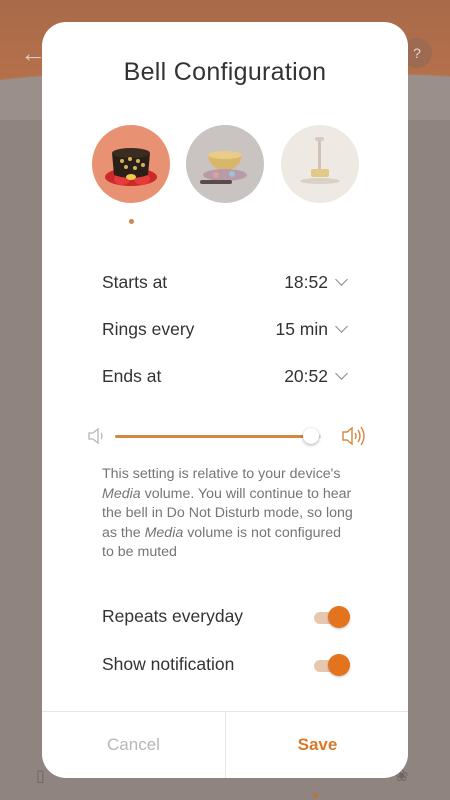 The image size is (450, 800). Describe the element at coordinates (148, 329) in the screenshot. I see `rings-every-label: Rings every` at that location.